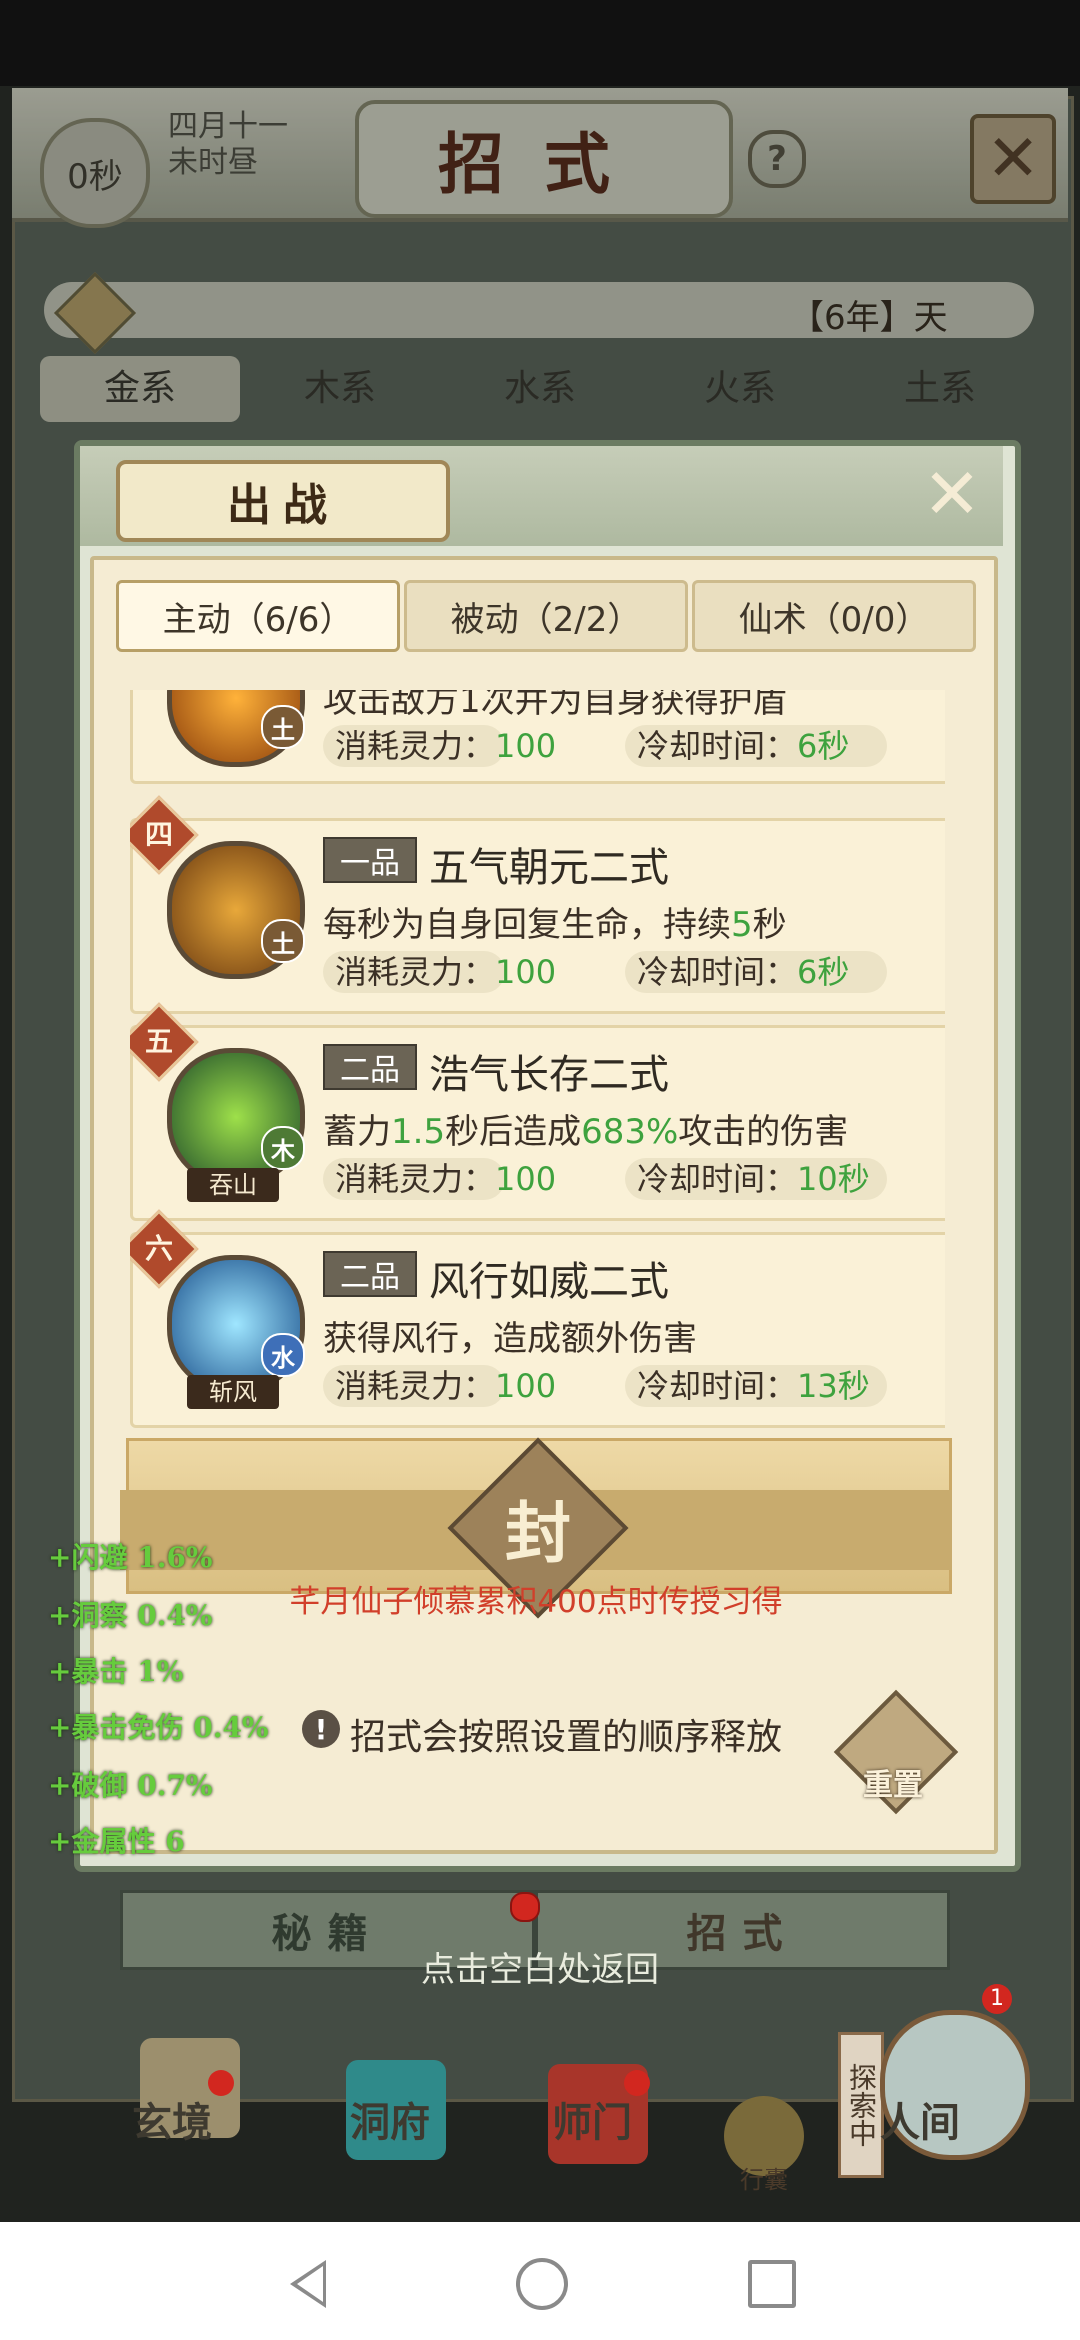  I want to click on modal-close-icon: ✕, so click(952, 494).